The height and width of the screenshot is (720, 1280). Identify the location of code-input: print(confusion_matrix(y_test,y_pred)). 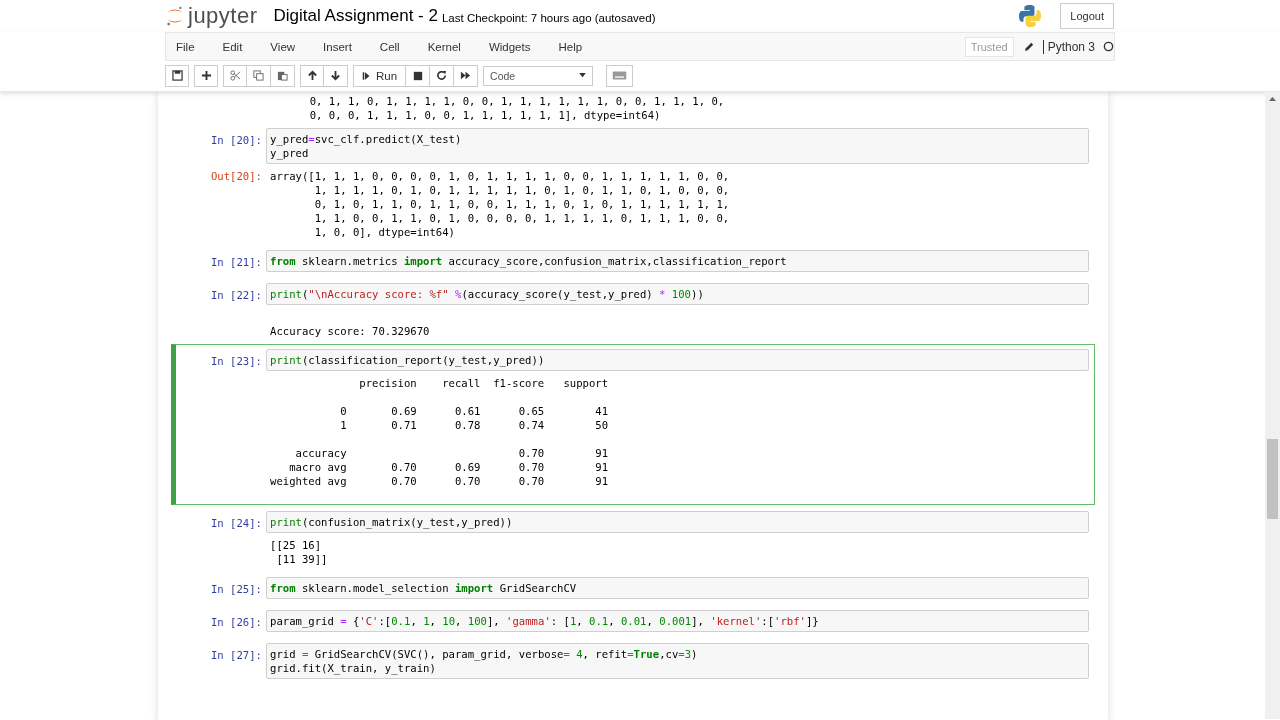
(677, 522).